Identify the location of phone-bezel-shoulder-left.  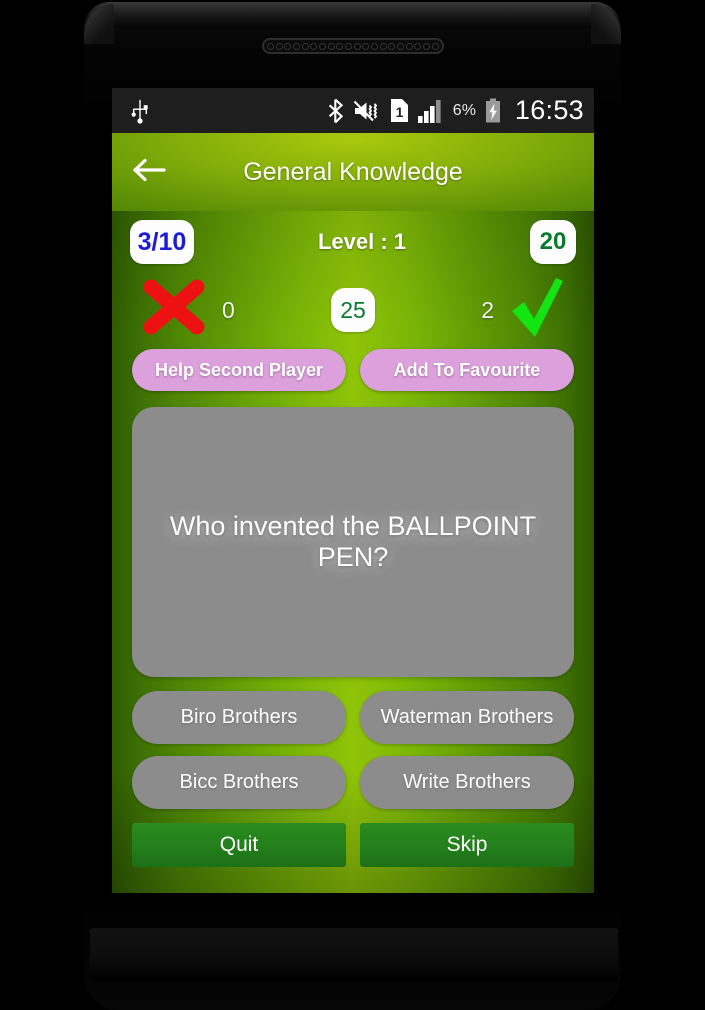
(99, 24).